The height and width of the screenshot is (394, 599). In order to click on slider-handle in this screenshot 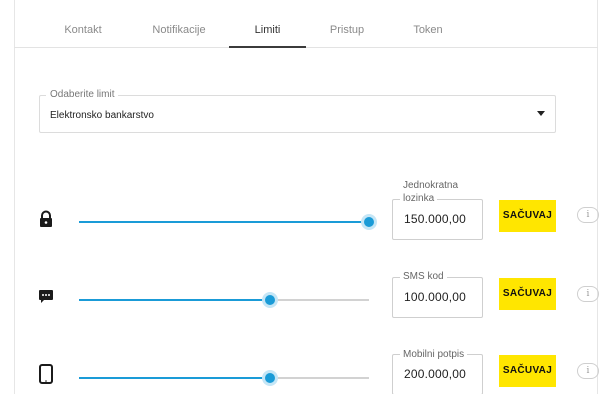, I will do `click(369, 222)`.